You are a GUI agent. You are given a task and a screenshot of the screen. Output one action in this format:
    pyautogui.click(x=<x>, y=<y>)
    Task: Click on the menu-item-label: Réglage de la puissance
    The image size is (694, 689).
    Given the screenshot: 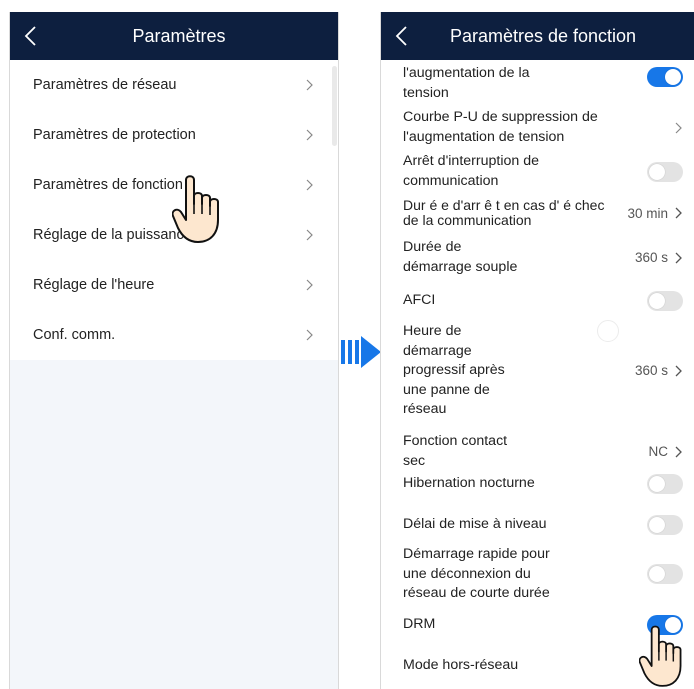 What is the action you would take?
    pyautogui.click(x=112, y=235)
    